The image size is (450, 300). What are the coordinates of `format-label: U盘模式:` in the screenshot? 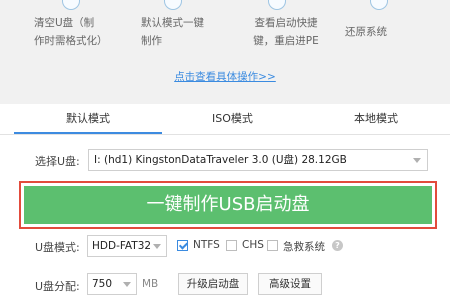 It's located at (57, 247).